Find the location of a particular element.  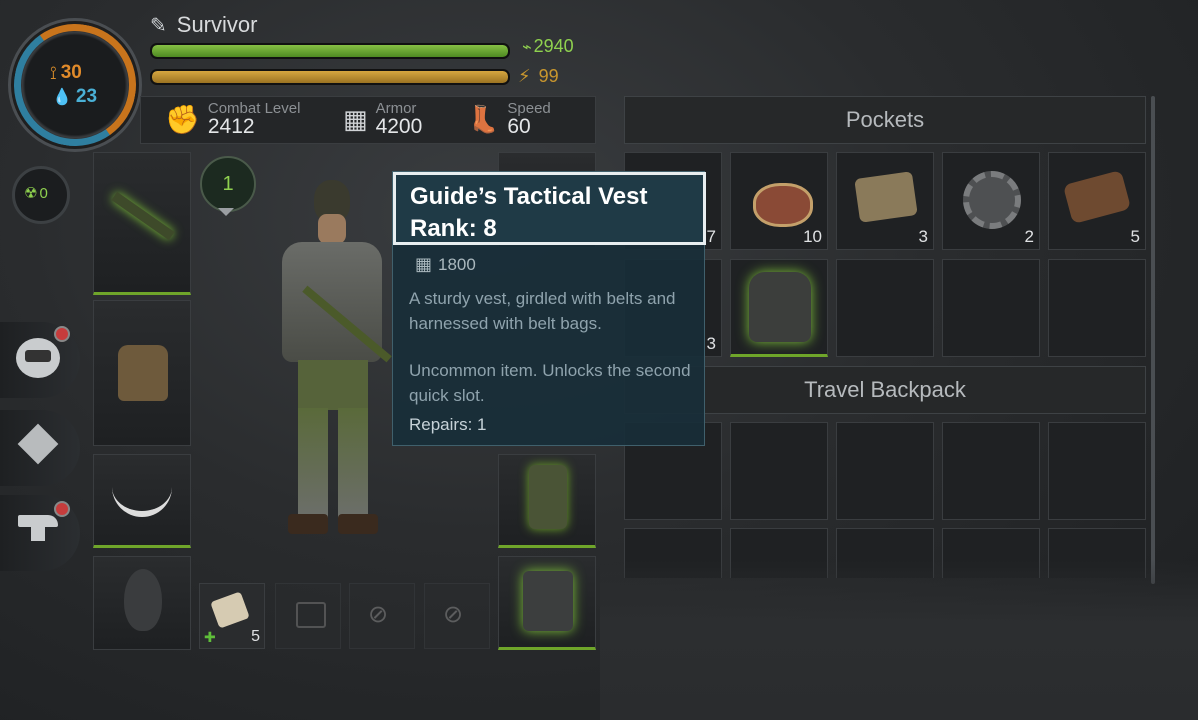

speed-value: 60 is located at coordinates (519, 126).